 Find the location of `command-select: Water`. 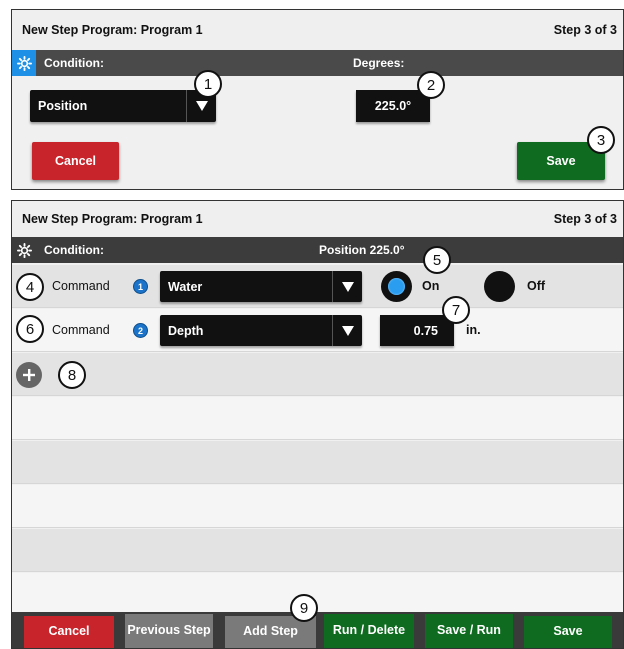

command-select: Water is located at coordinates (261, 286).